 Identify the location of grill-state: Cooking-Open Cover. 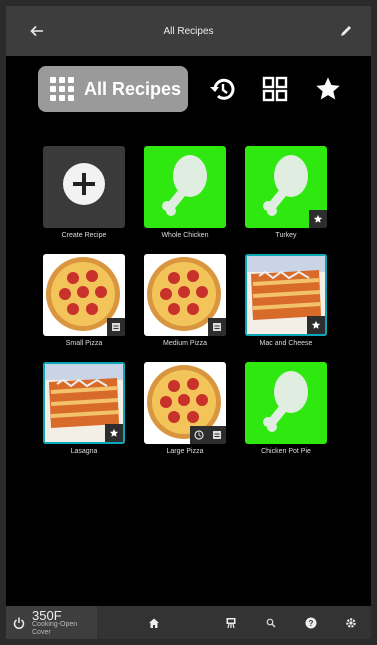
(55, 628).